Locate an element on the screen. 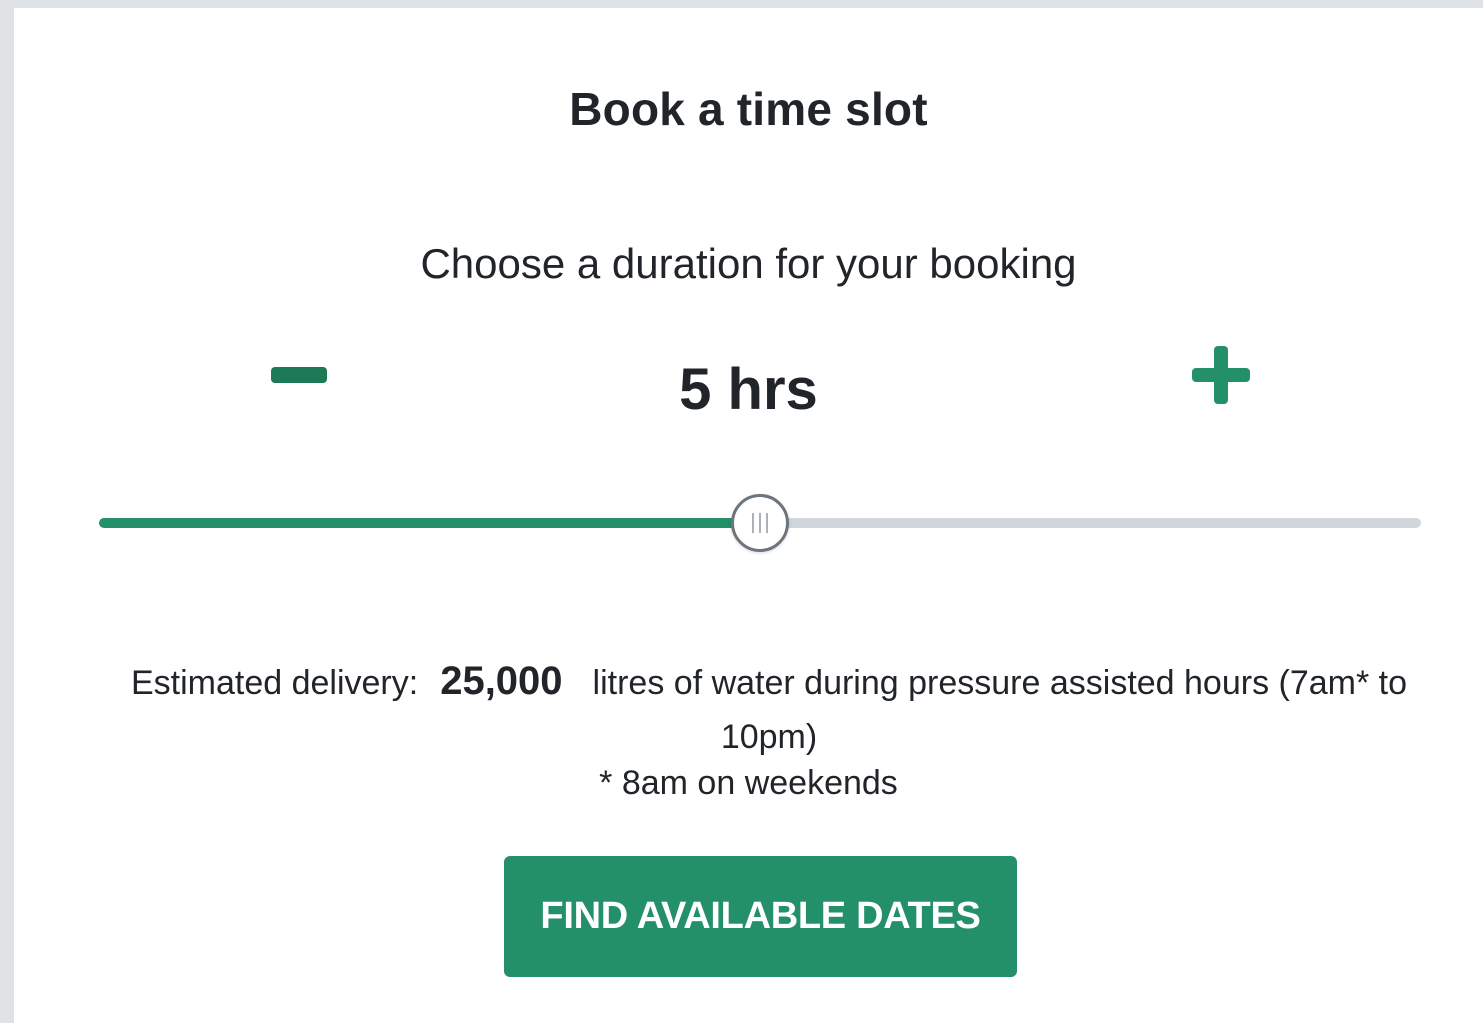 The height and width of the screenshot is (1023, 1483). duration-value: 5 hrs is located at coordinates (748, 389).